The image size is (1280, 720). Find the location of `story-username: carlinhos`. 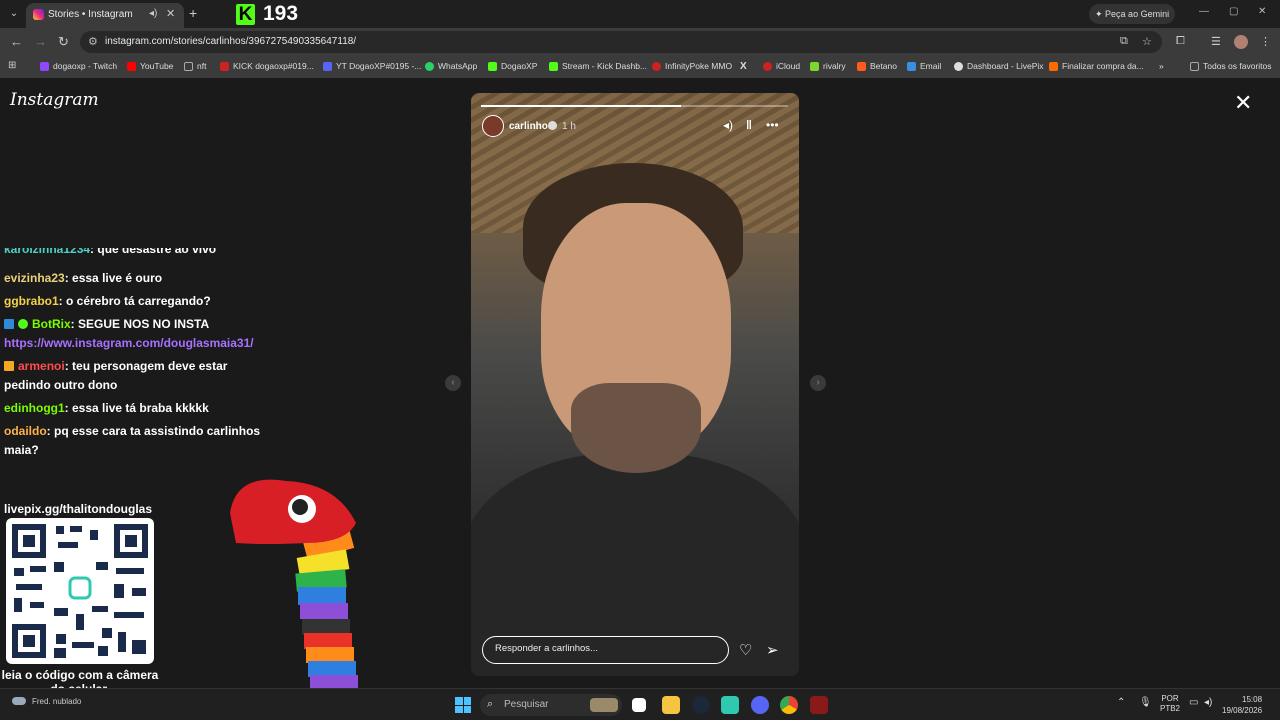

story-username: carlinhos is located at coordinates (531, 126).